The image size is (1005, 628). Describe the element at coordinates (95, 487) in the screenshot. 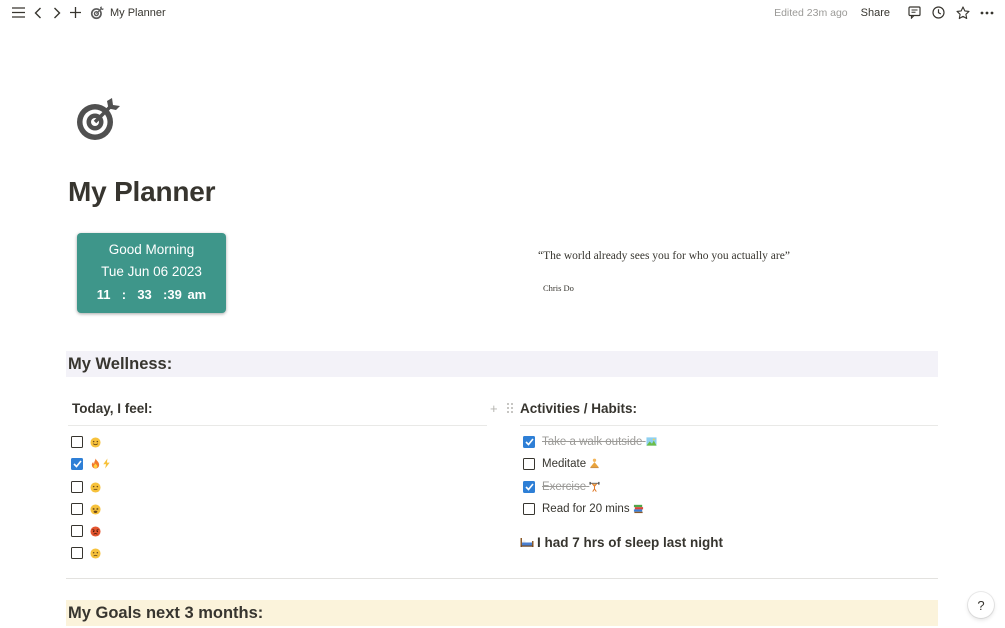

I see `neutral-emoji-icon` at that location.